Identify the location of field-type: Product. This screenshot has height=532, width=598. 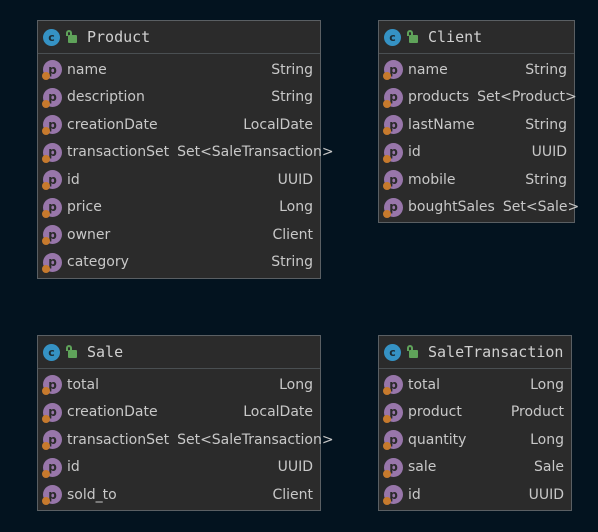
(537, 412).